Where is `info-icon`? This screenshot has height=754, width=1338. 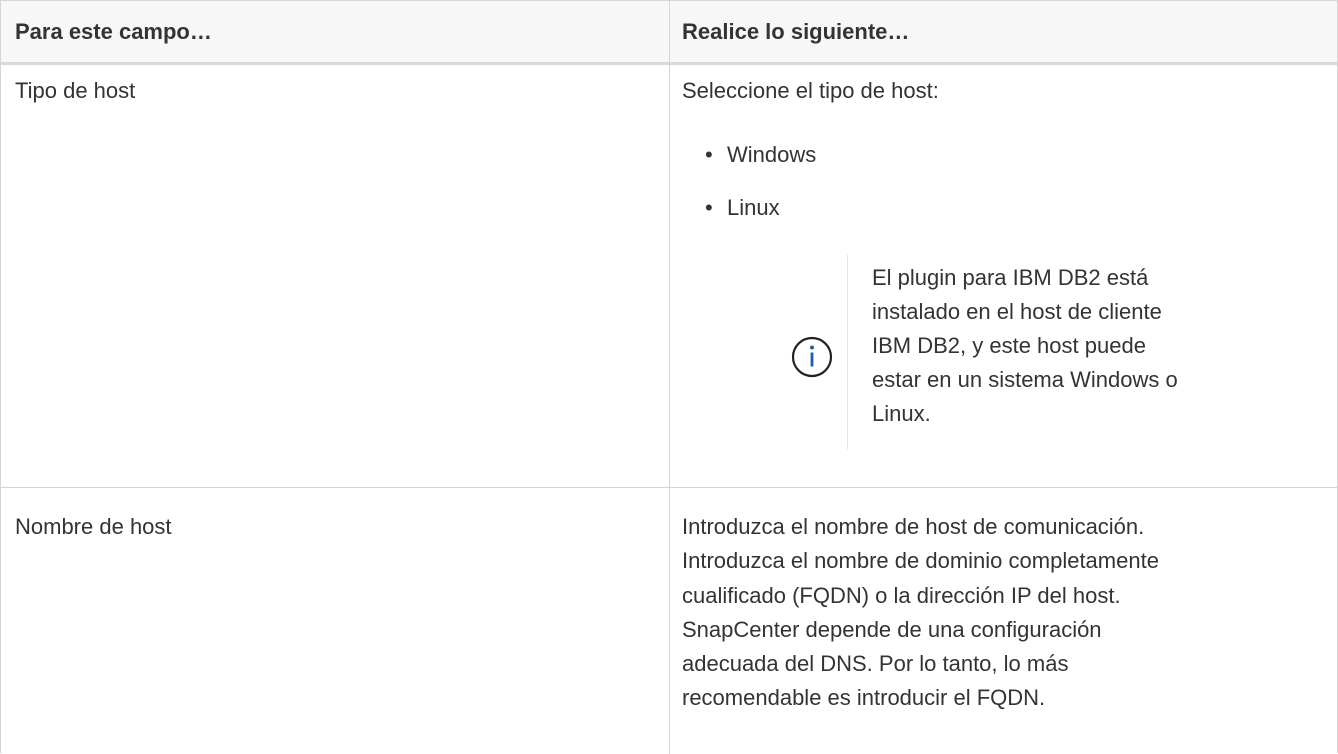
info-icon is located at coordinates (812, 357).